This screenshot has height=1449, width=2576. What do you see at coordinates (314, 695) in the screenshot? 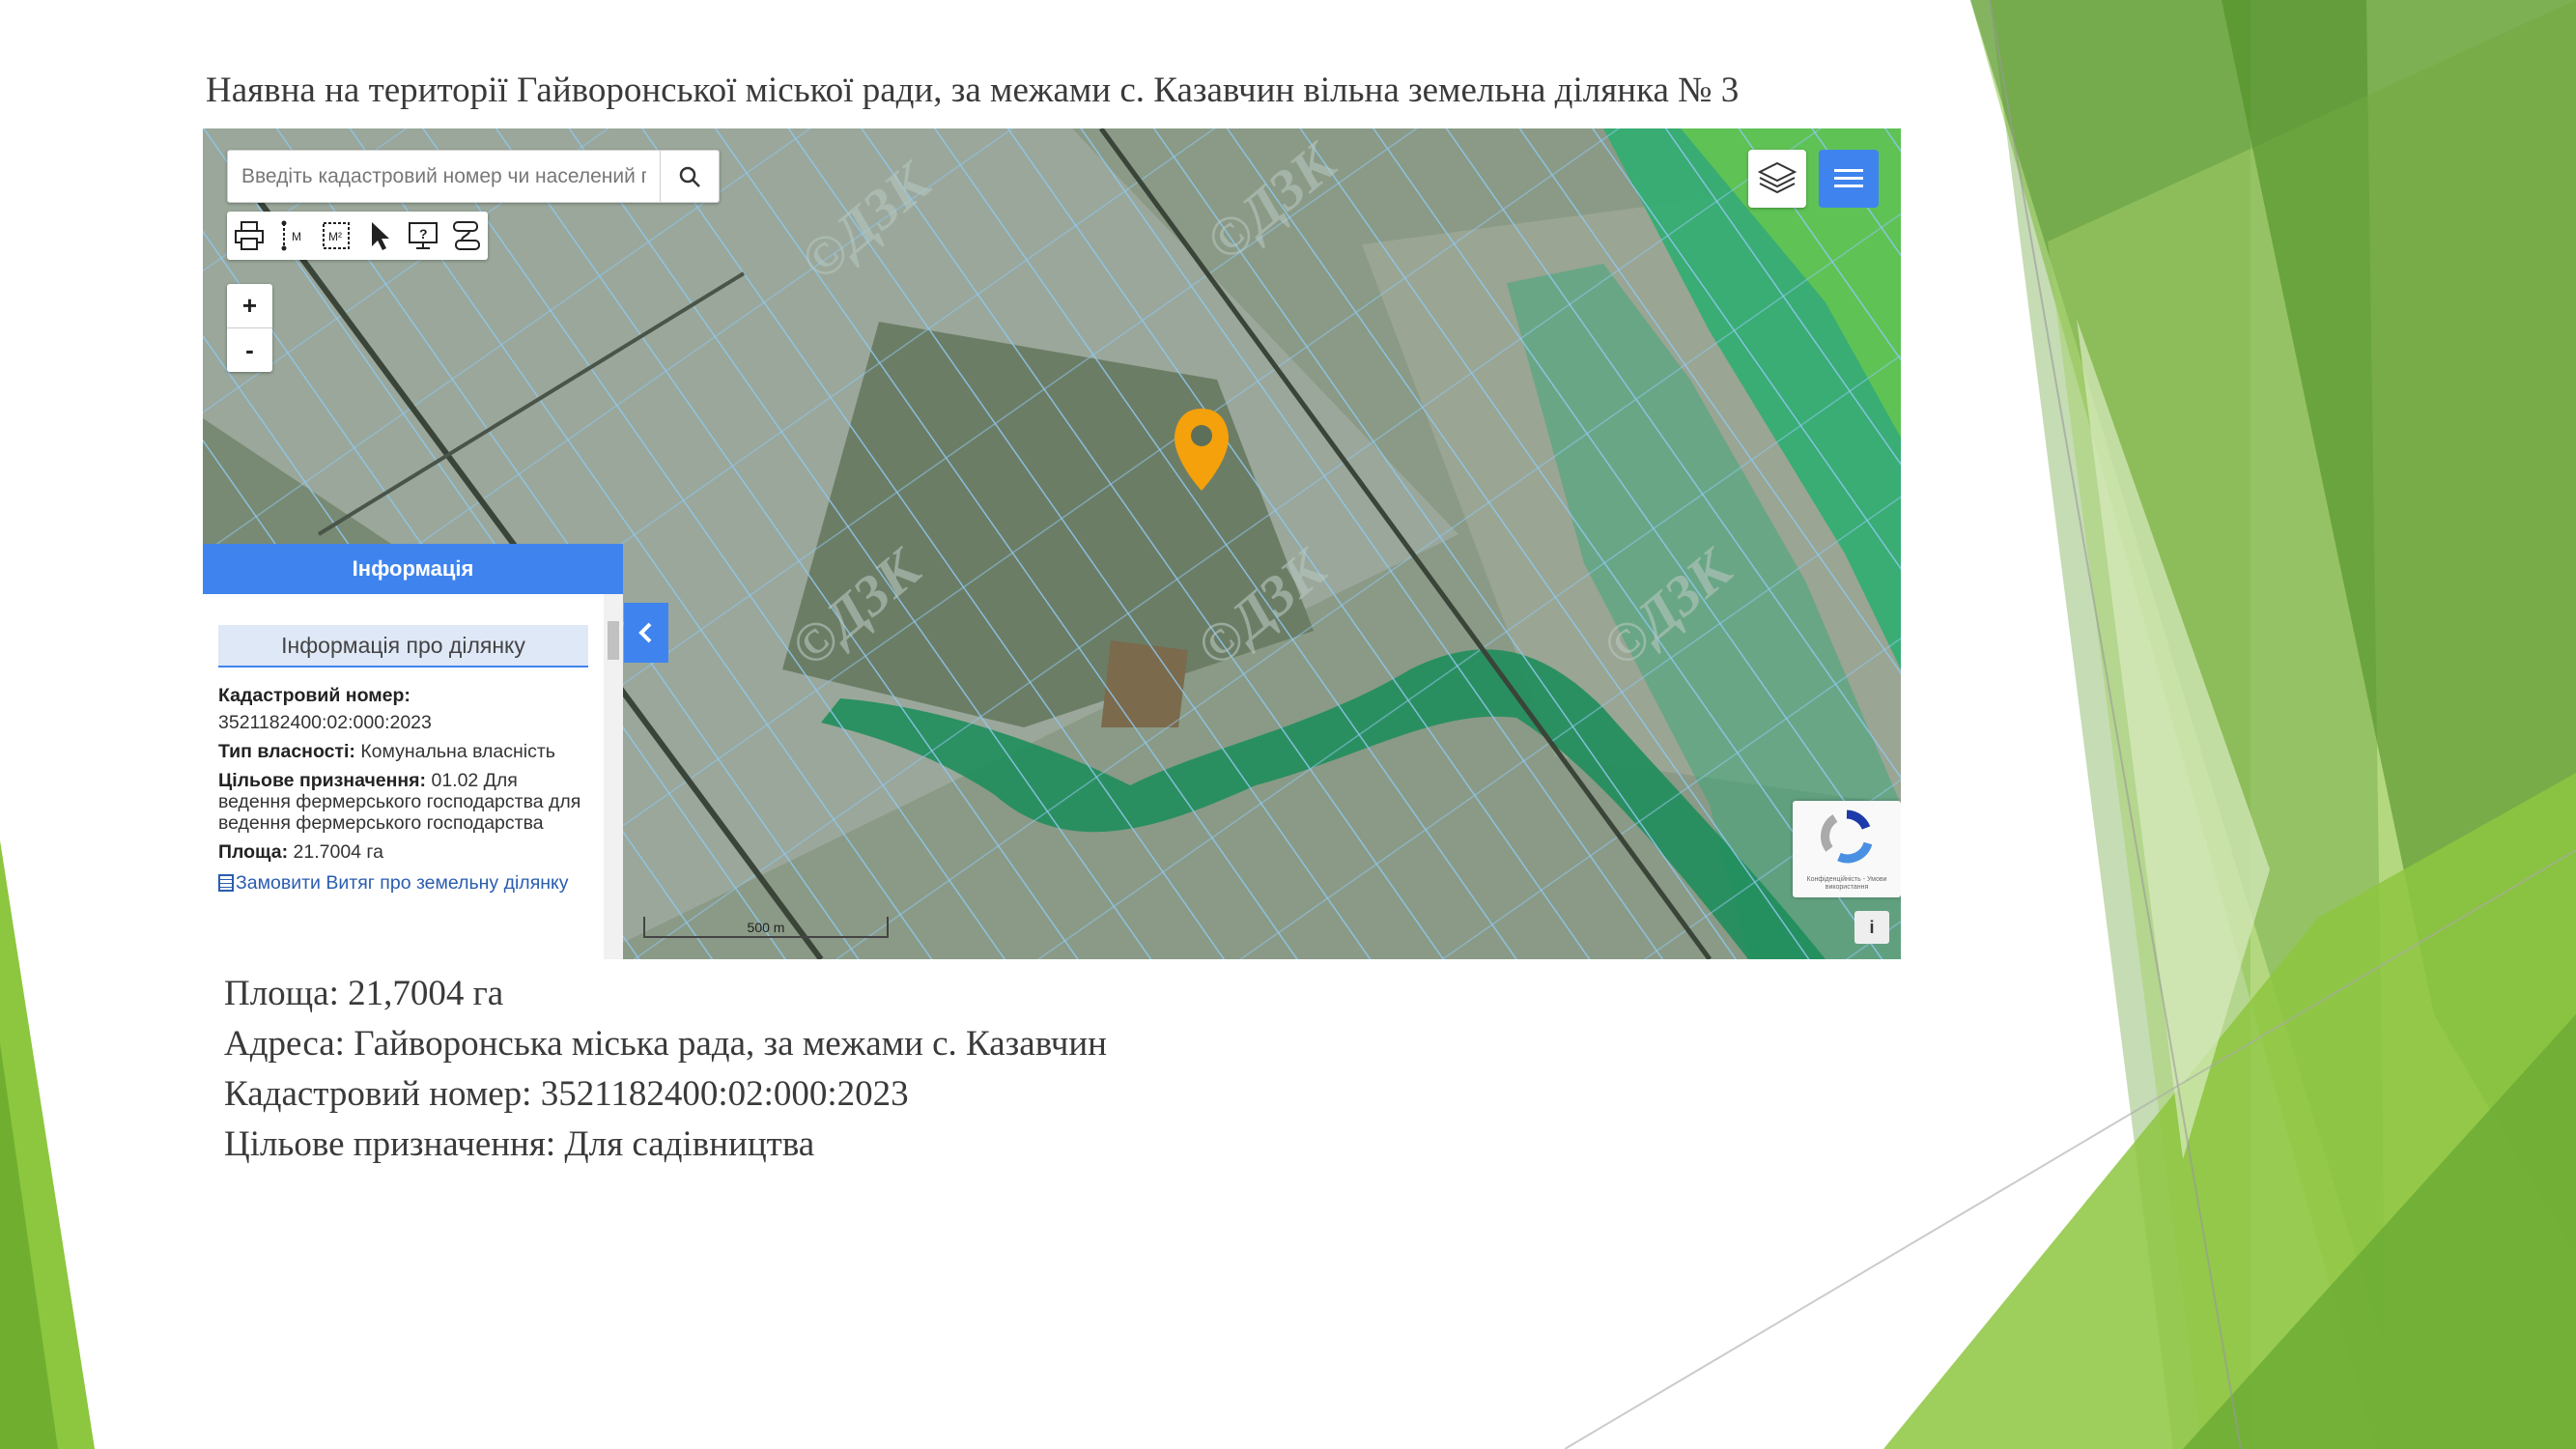
I see `cadastral-number-label: Кадастровий номер:` at bounding box center [314, 695].